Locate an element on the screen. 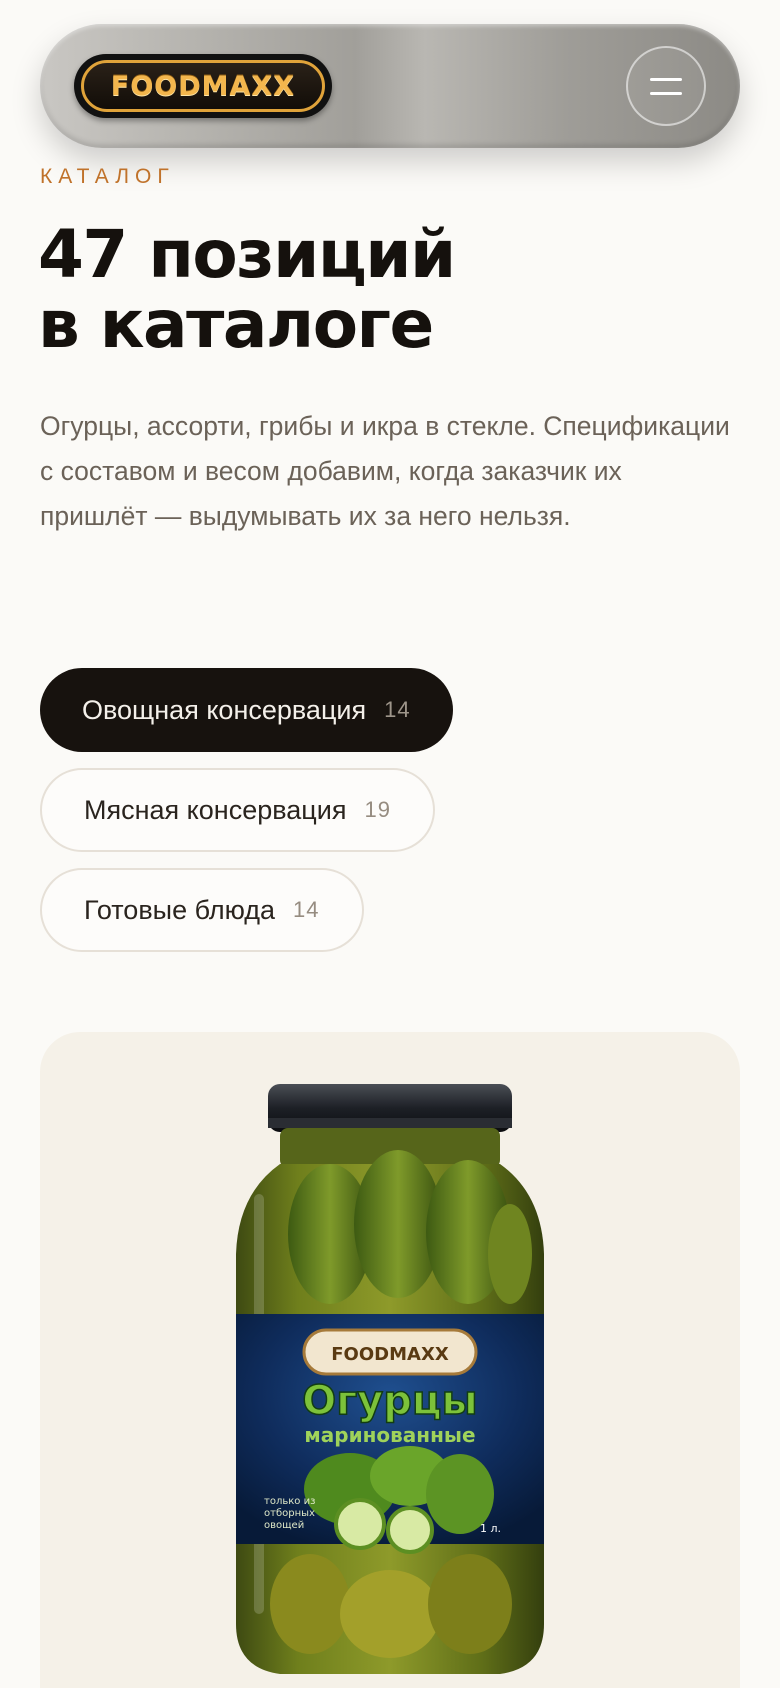  category-chip-label: Овощная консервация is located at coordinates (224, 709).